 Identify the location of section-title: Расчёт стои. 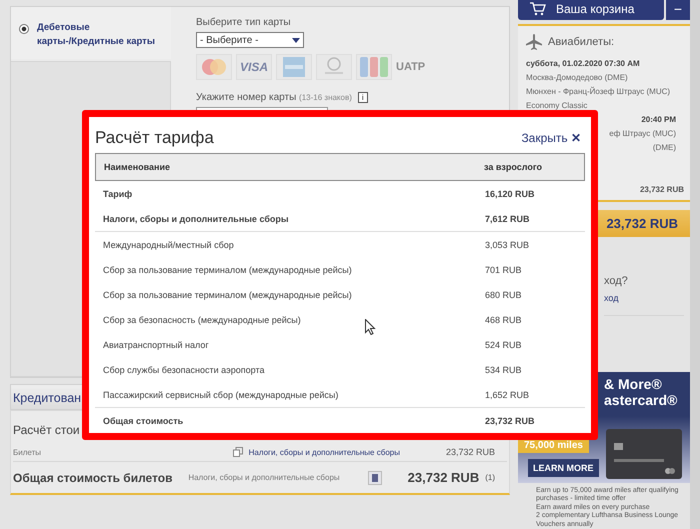
(46, 429).